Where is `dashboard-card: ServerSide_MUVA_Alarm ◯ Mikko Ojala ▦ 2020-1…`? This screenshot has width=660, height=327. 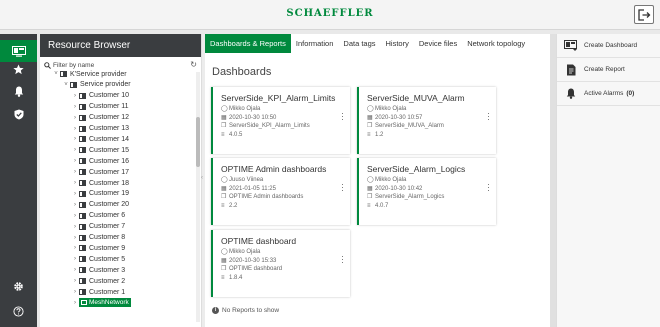 dashboard-card: ServerSide_MUVA_Alarm ◯ Mikko Ojala ▦ 2020-1… is located at coordinates (426, 120).